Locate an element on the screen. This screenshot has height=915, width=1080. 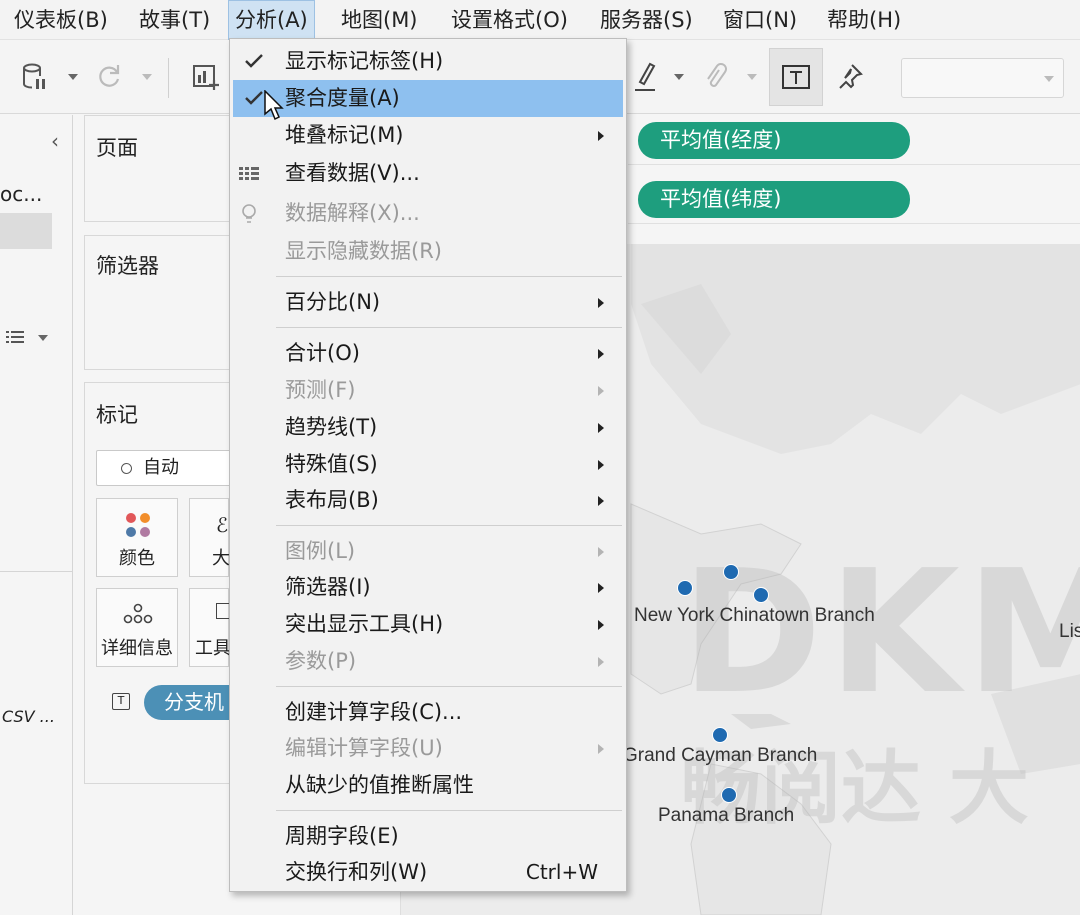
menu-item-swap-rows-columns: 交换行和列(W) Ctrl+W is located at coordinates (428, 872).